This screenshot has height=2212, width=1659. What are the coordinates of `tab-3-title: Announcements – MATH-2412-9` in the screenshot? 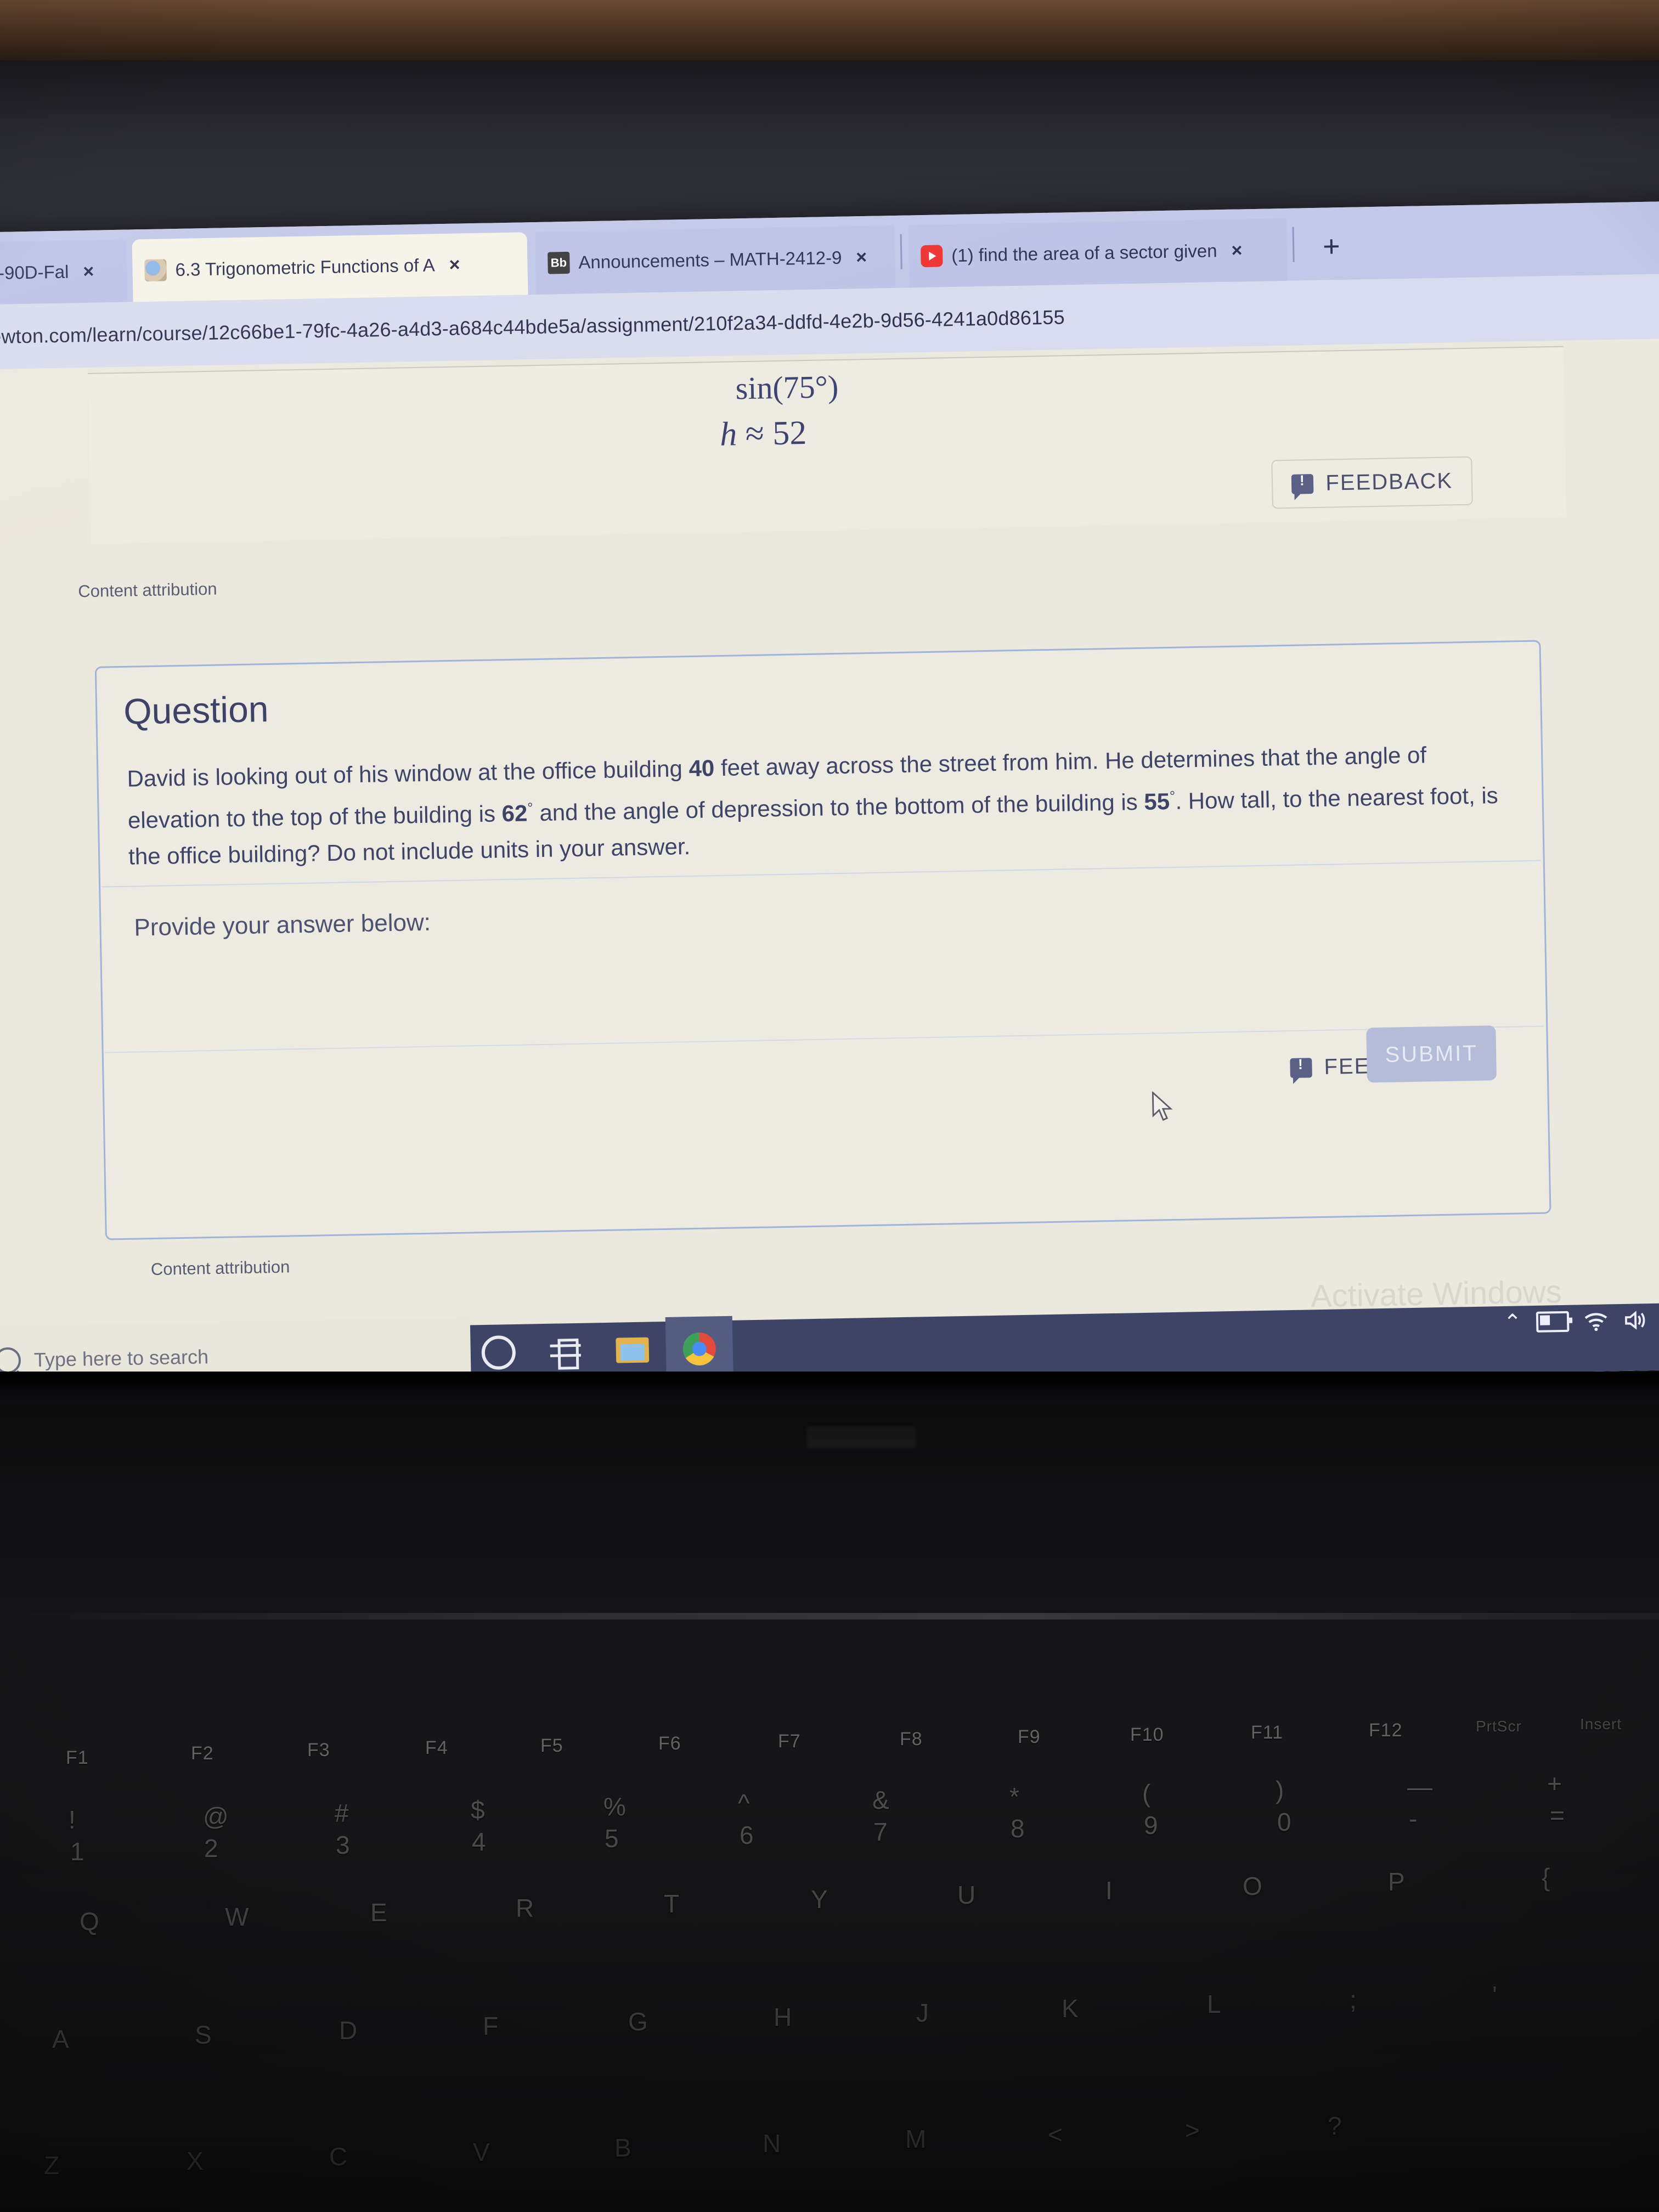 It's located at (710, 260).